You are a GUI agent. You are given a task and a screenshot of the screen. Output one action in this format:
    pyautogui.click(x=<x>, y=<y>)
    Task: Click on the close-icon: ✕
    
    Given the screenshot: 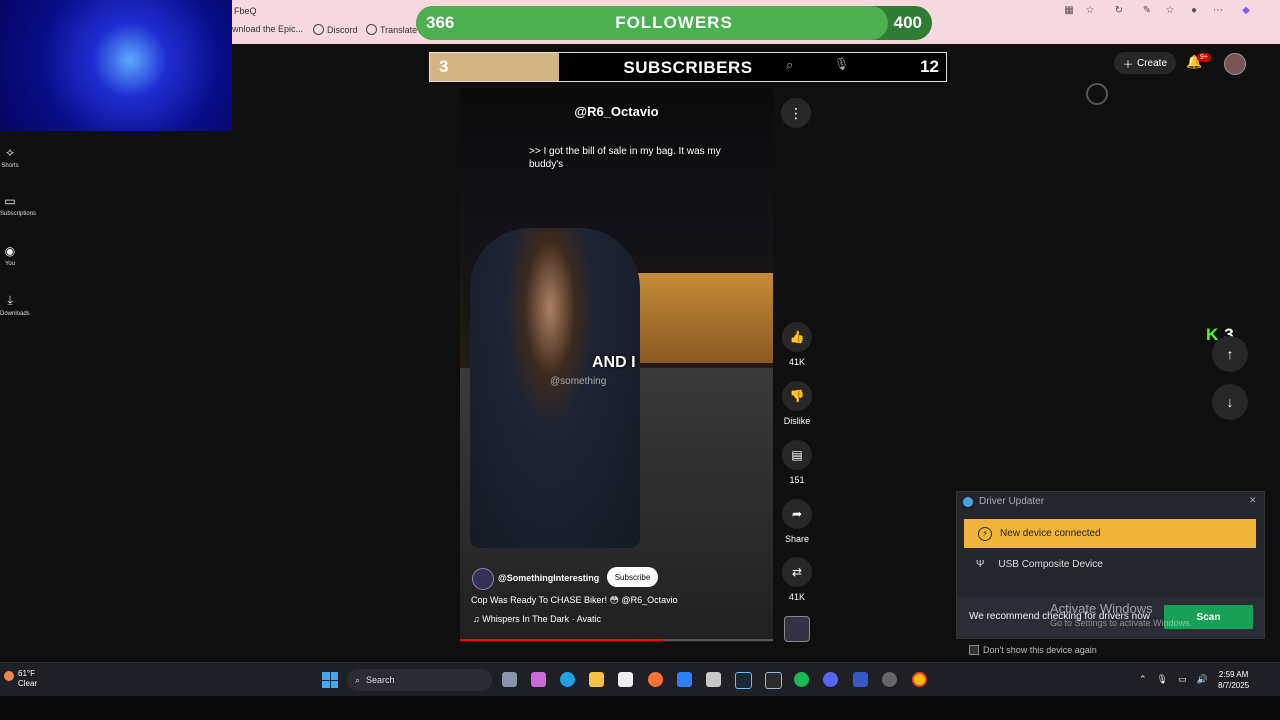 What is the action you would take?
    pyautogui.click(x=1253, y=500)
    